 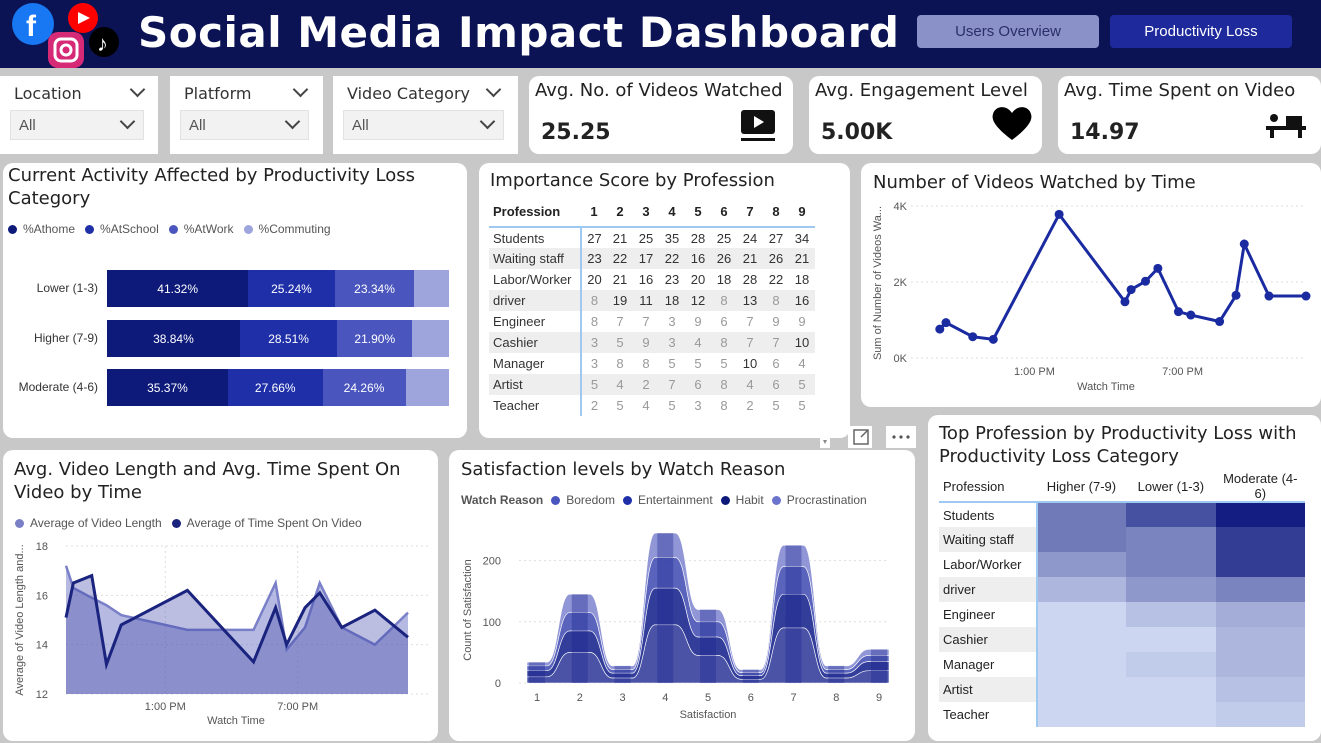 I want to click on table-row: Waiting staff 23 22 17 22 16 26 21 26 21, so click(x=652, y=258).